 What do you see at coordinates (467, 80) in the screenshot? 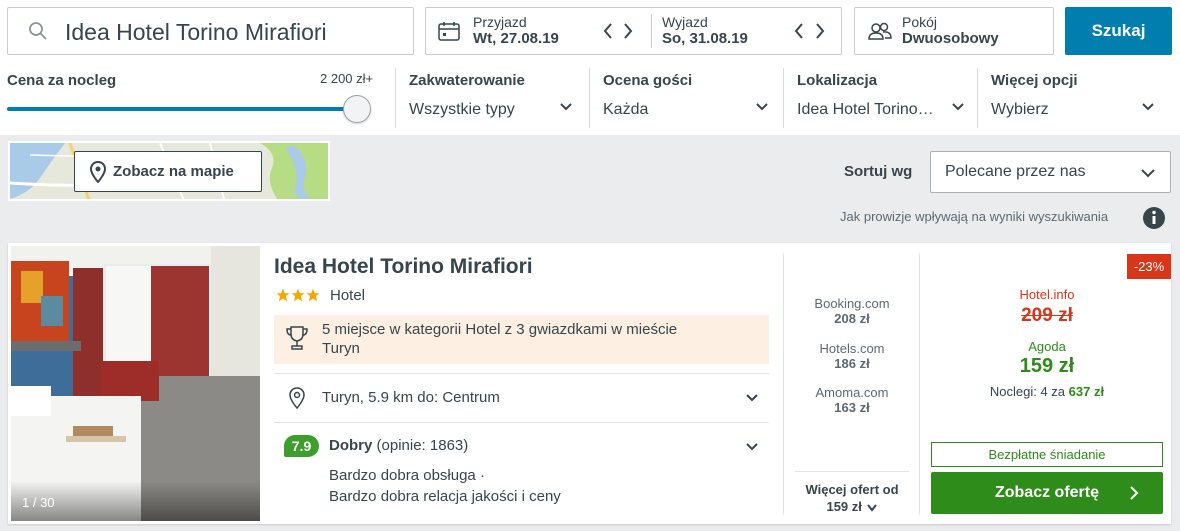
I see `accommodation-filter-title: Zakwaterowanie` at bounding box center [467, 80].